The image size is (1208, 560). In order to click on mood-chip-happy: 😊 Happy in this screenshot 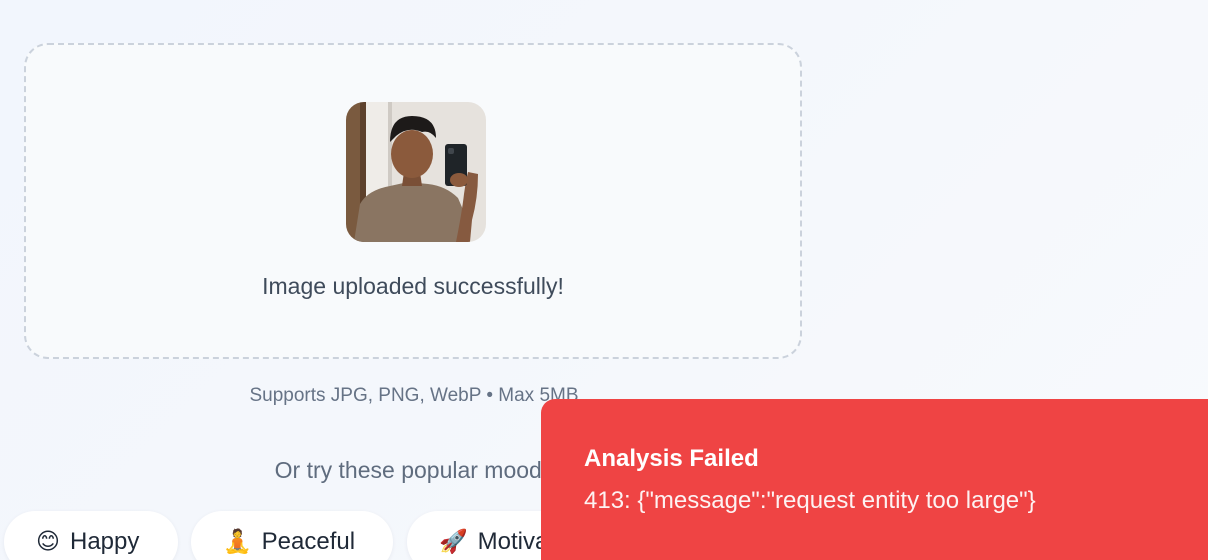, I will do `click(91, 535)`.